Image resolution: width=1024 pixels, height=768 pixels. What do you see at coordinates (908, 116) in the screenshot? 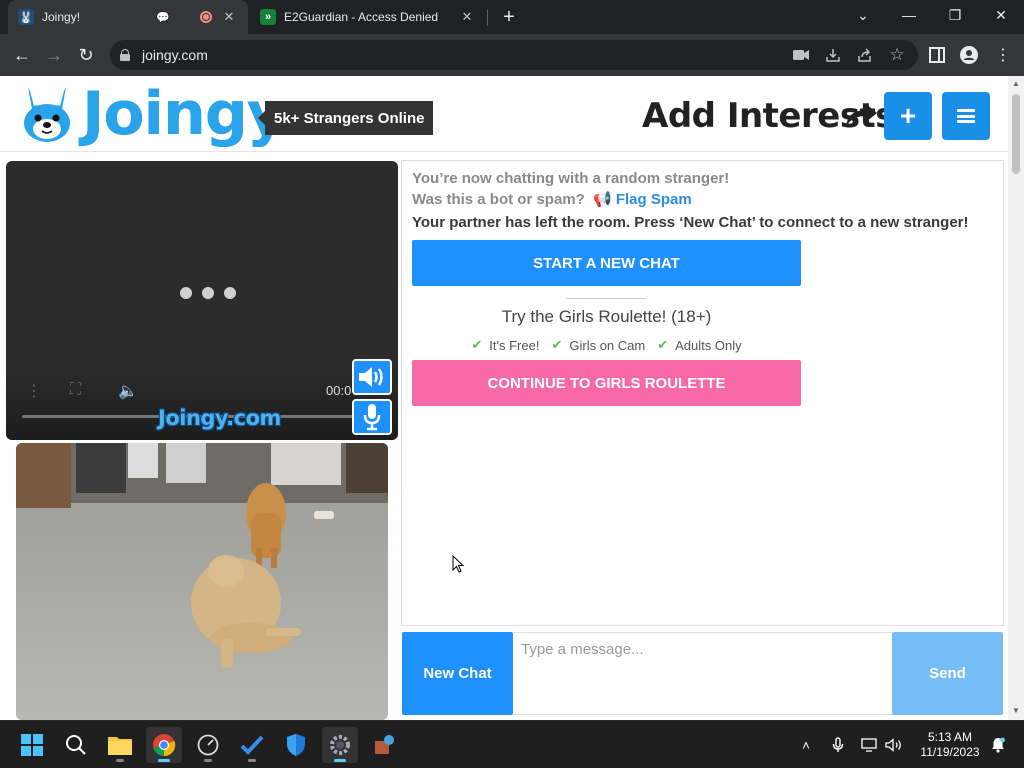
I see `add-interests-button: +` at bounding box center [908, 116].